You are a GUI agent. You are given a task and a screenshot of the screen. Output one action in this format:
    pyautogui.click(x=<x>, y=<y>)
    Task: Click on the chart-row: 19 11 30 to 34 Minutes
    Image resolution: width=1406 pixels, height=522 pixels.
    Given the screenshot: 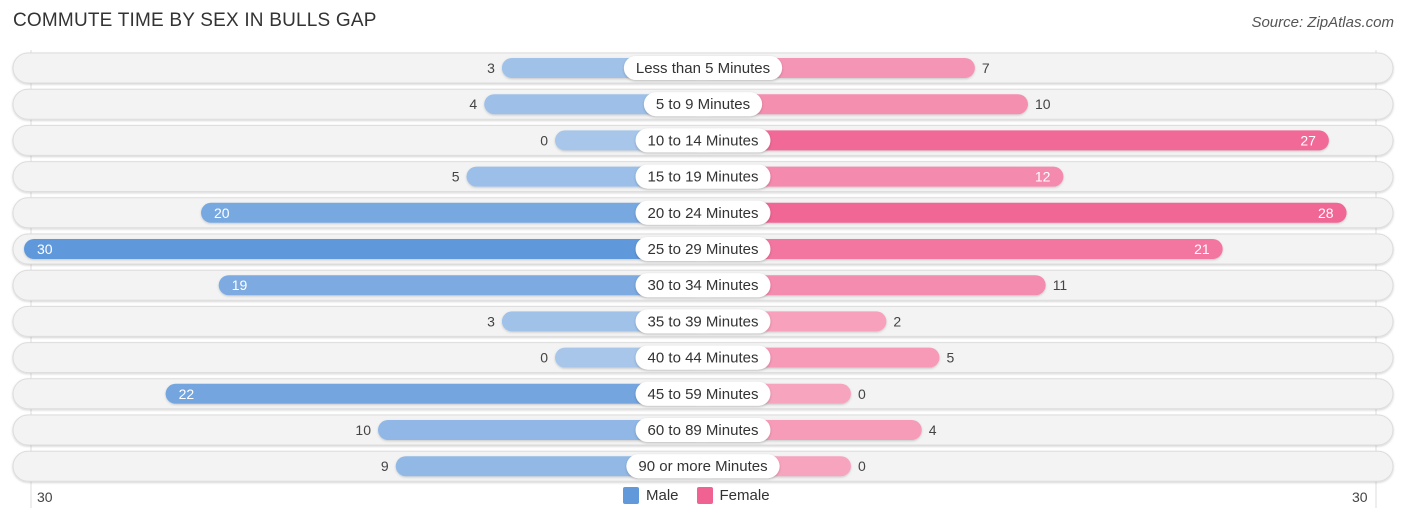 What is the action you would take?
    pyautogui.click(x=703, y=285)
    